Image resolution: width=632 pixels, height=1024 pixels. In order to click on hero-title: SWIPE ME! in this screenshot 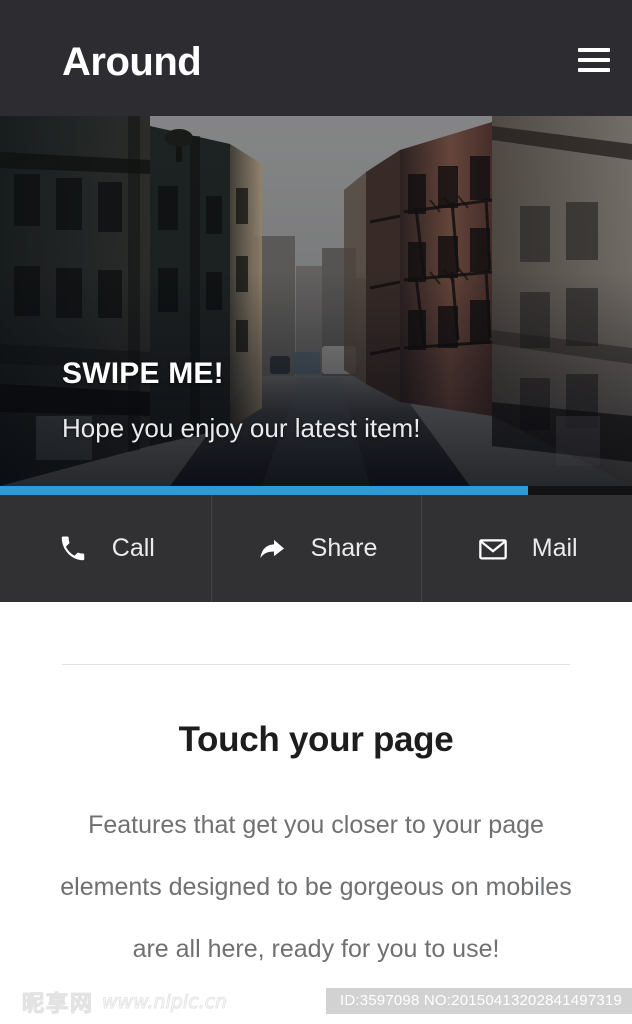, I will do `click(143, 373)`.